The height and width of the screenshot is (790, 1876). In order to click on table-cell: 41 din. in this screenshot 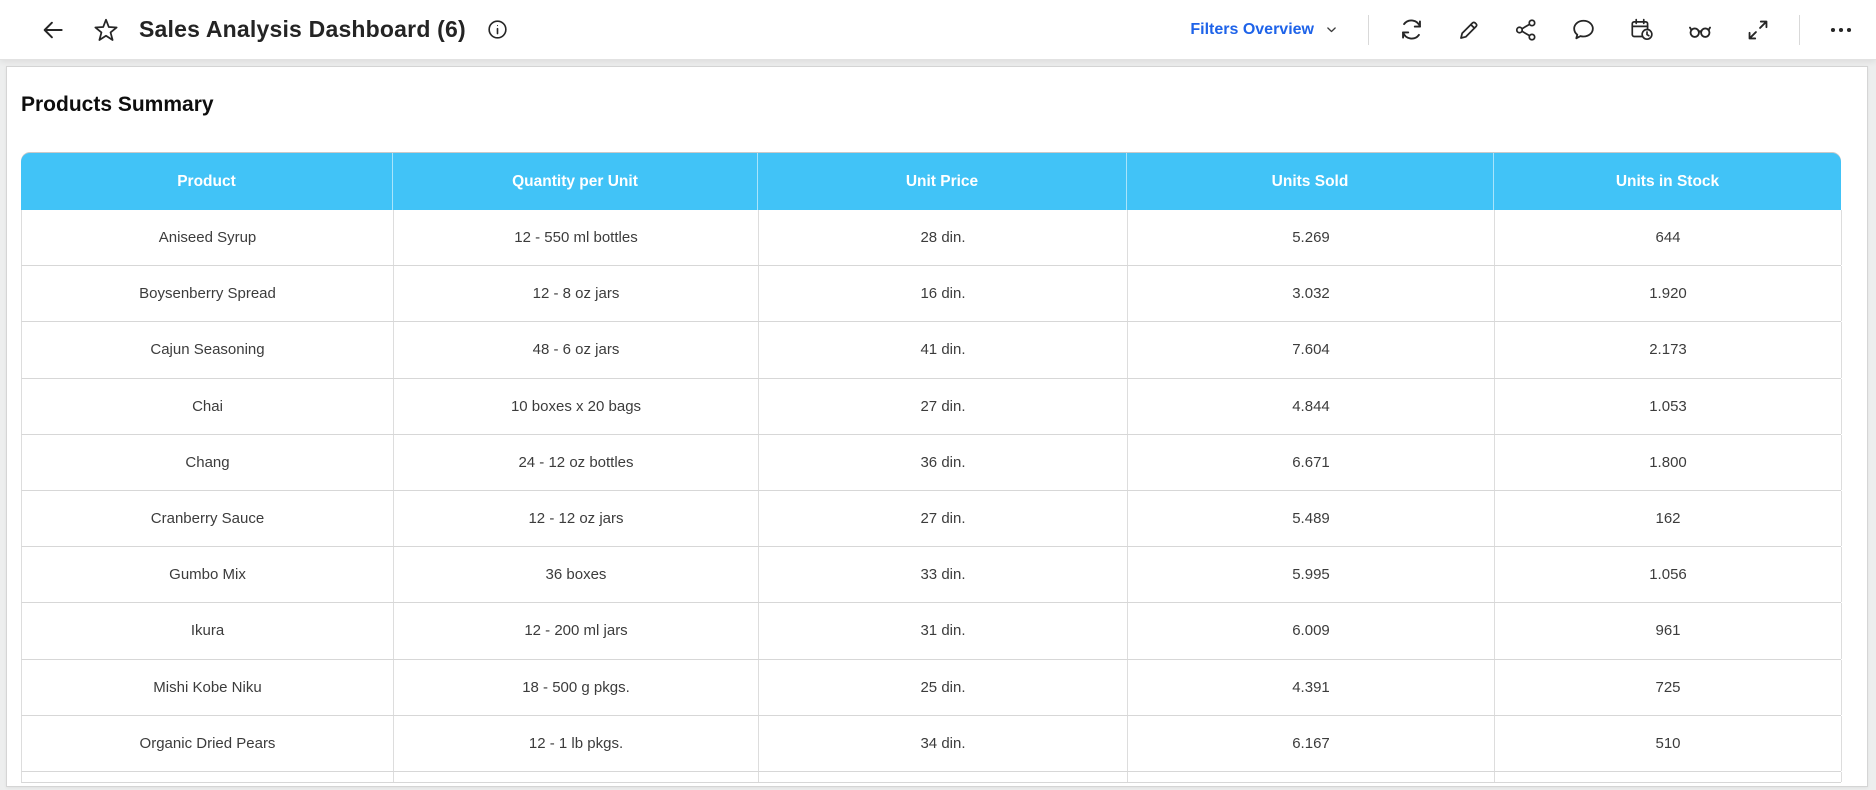, I will do `click(943, 350)`.